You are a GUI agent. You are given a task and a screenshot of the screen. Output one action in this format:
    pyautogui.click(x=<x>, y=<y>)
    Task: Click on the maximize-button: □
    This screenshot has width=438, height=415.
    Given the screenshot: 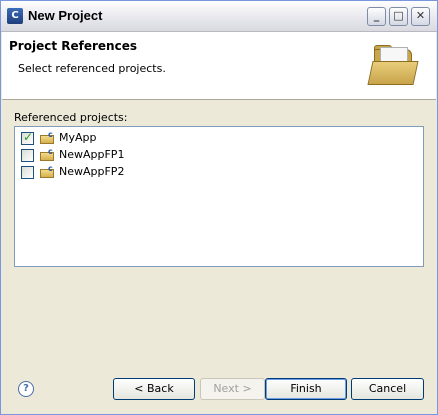 What is the action you would take?
    pyautogui.click(x=398, y=16)
    